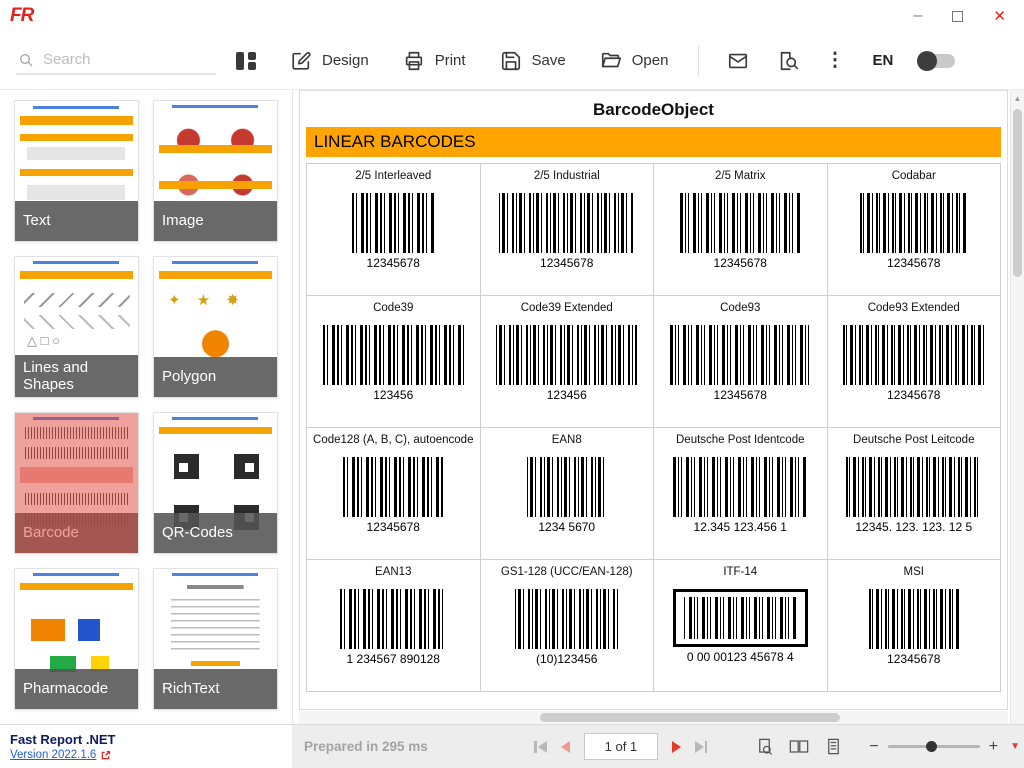 This screenshot has height=768, width=1024. I want to click on horizontal-scrollbar, so click(653, 717).